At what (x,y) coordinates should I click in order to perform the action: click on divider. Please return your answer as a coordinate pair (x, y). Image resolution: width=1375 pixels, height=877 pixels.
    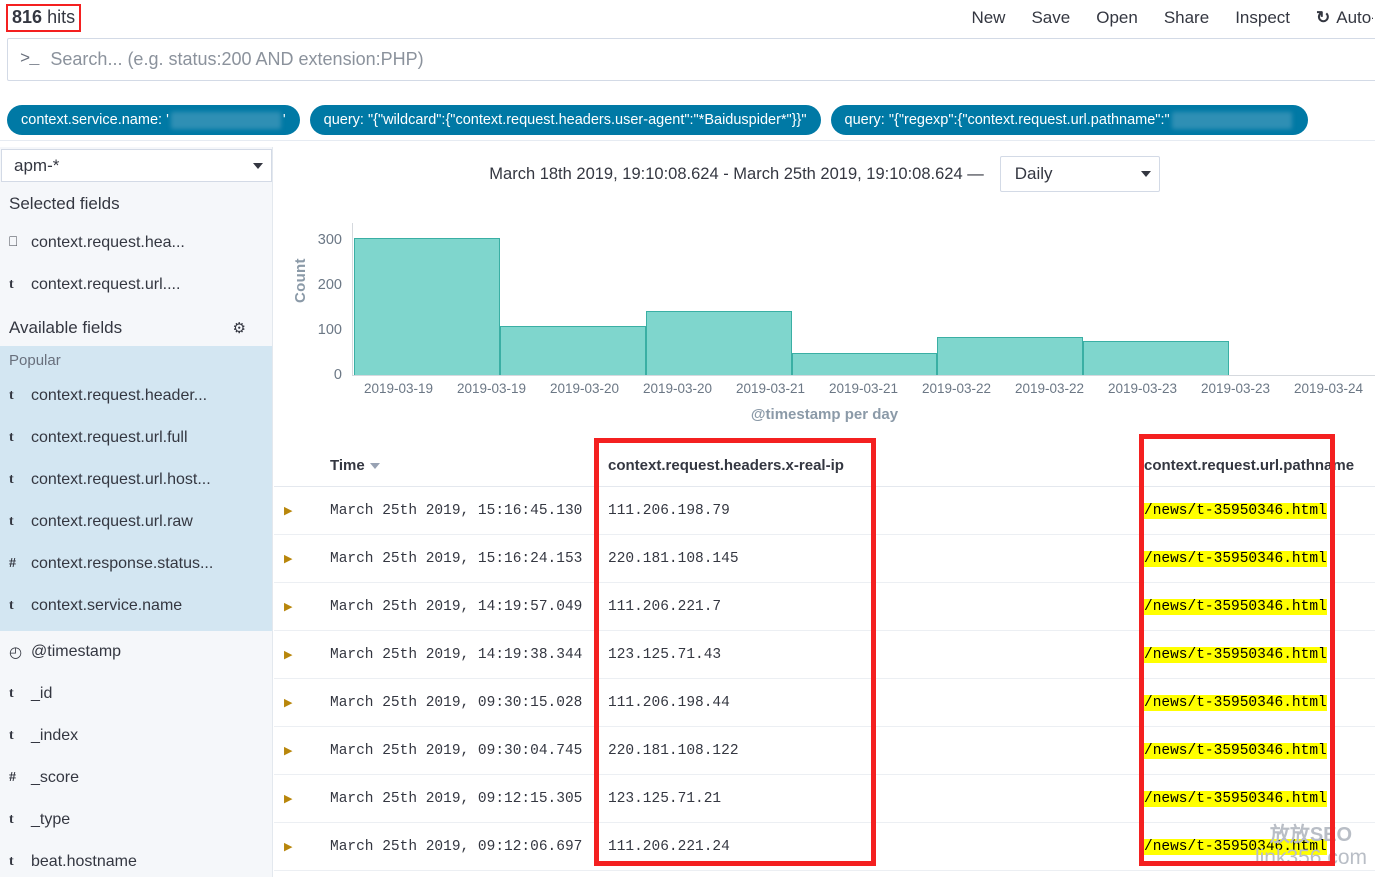
    Looking at the image, I should click on (687, 140).